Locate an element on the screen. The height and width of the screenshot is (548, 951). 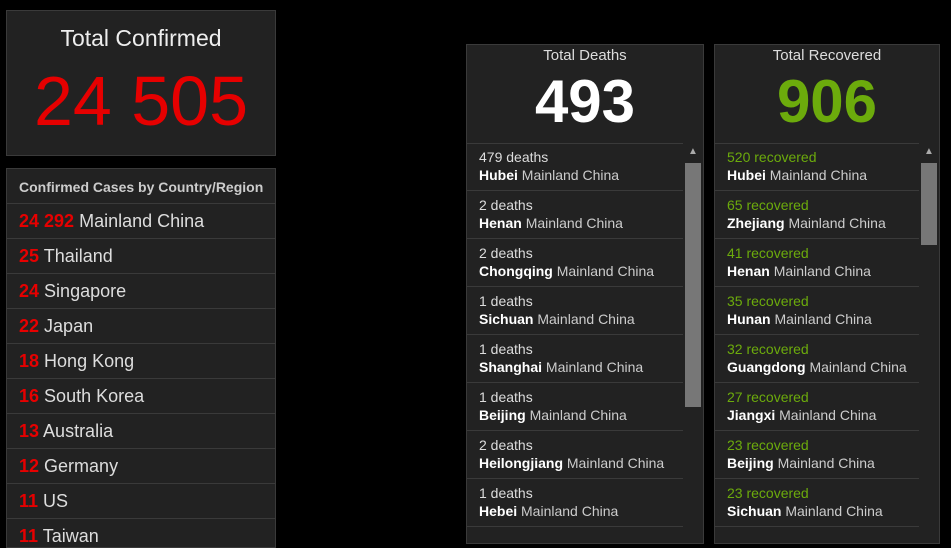
deaths-metric: 479 deaths is located at coordinates (514, 157).